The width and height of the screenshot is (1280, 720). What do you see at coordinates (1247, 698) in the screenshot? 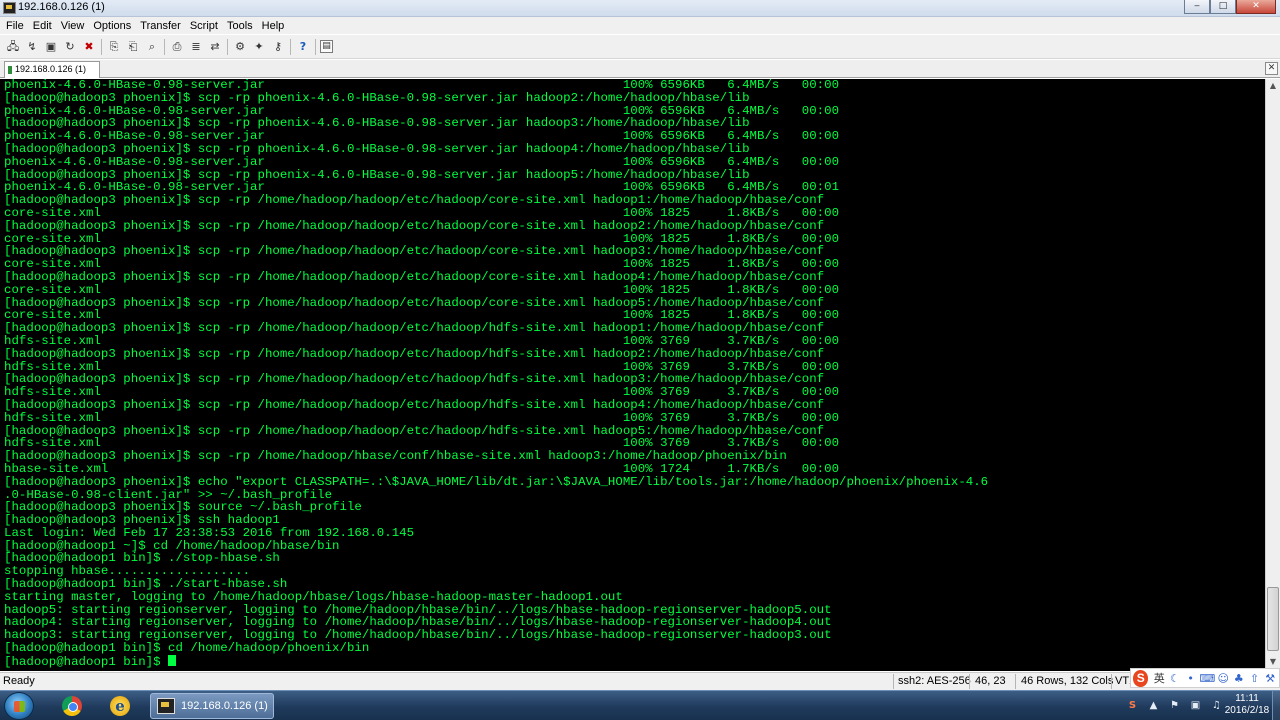
I see `clock-time: 11:11` at bounding box center [1247, 698].